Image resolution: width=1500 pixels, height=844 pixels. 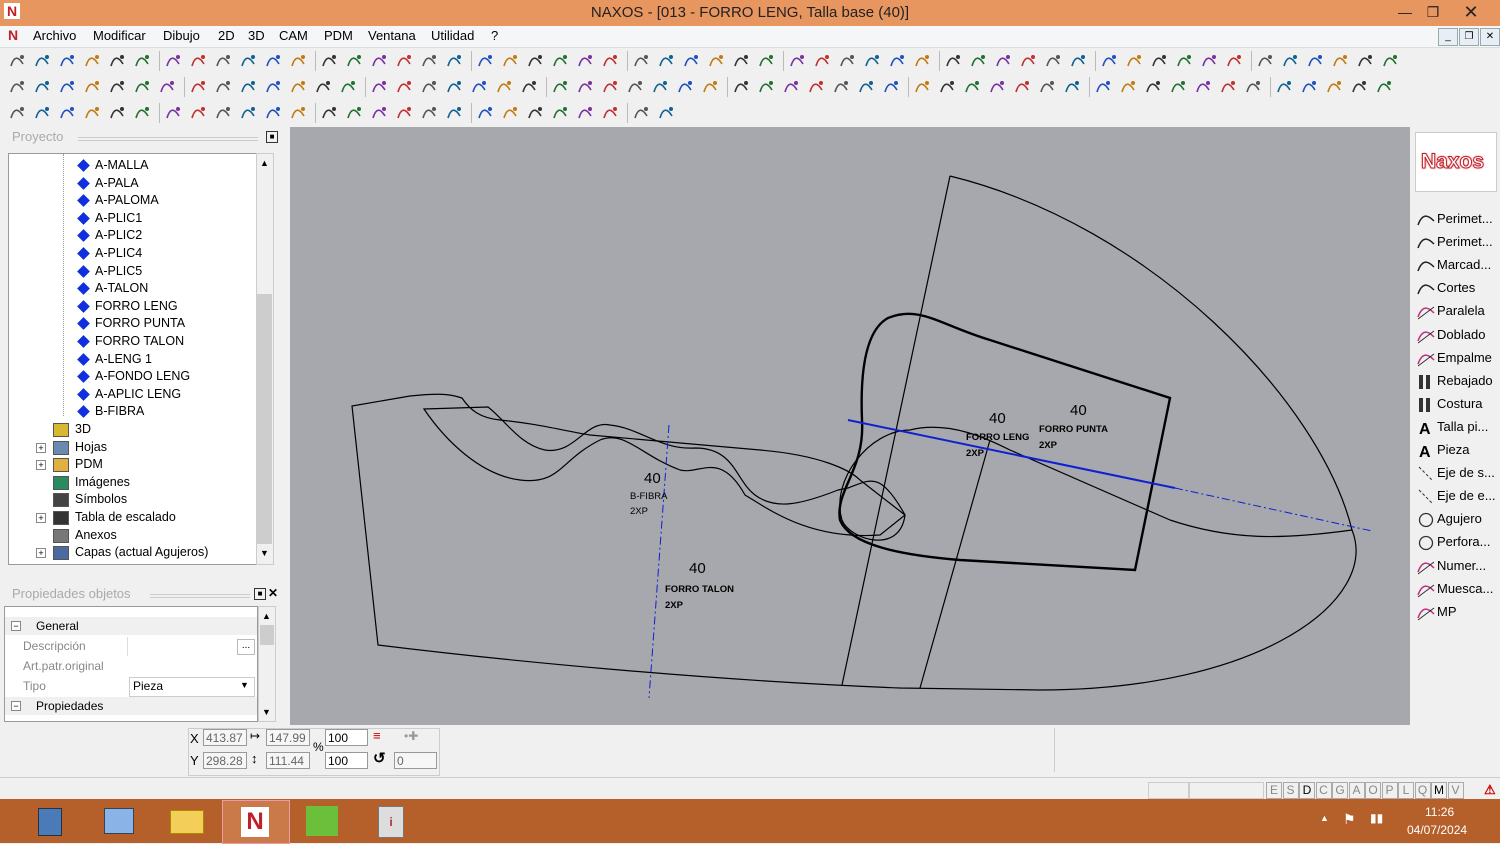 I want to click on move-icon: •✚, so click(x=419, y=738).